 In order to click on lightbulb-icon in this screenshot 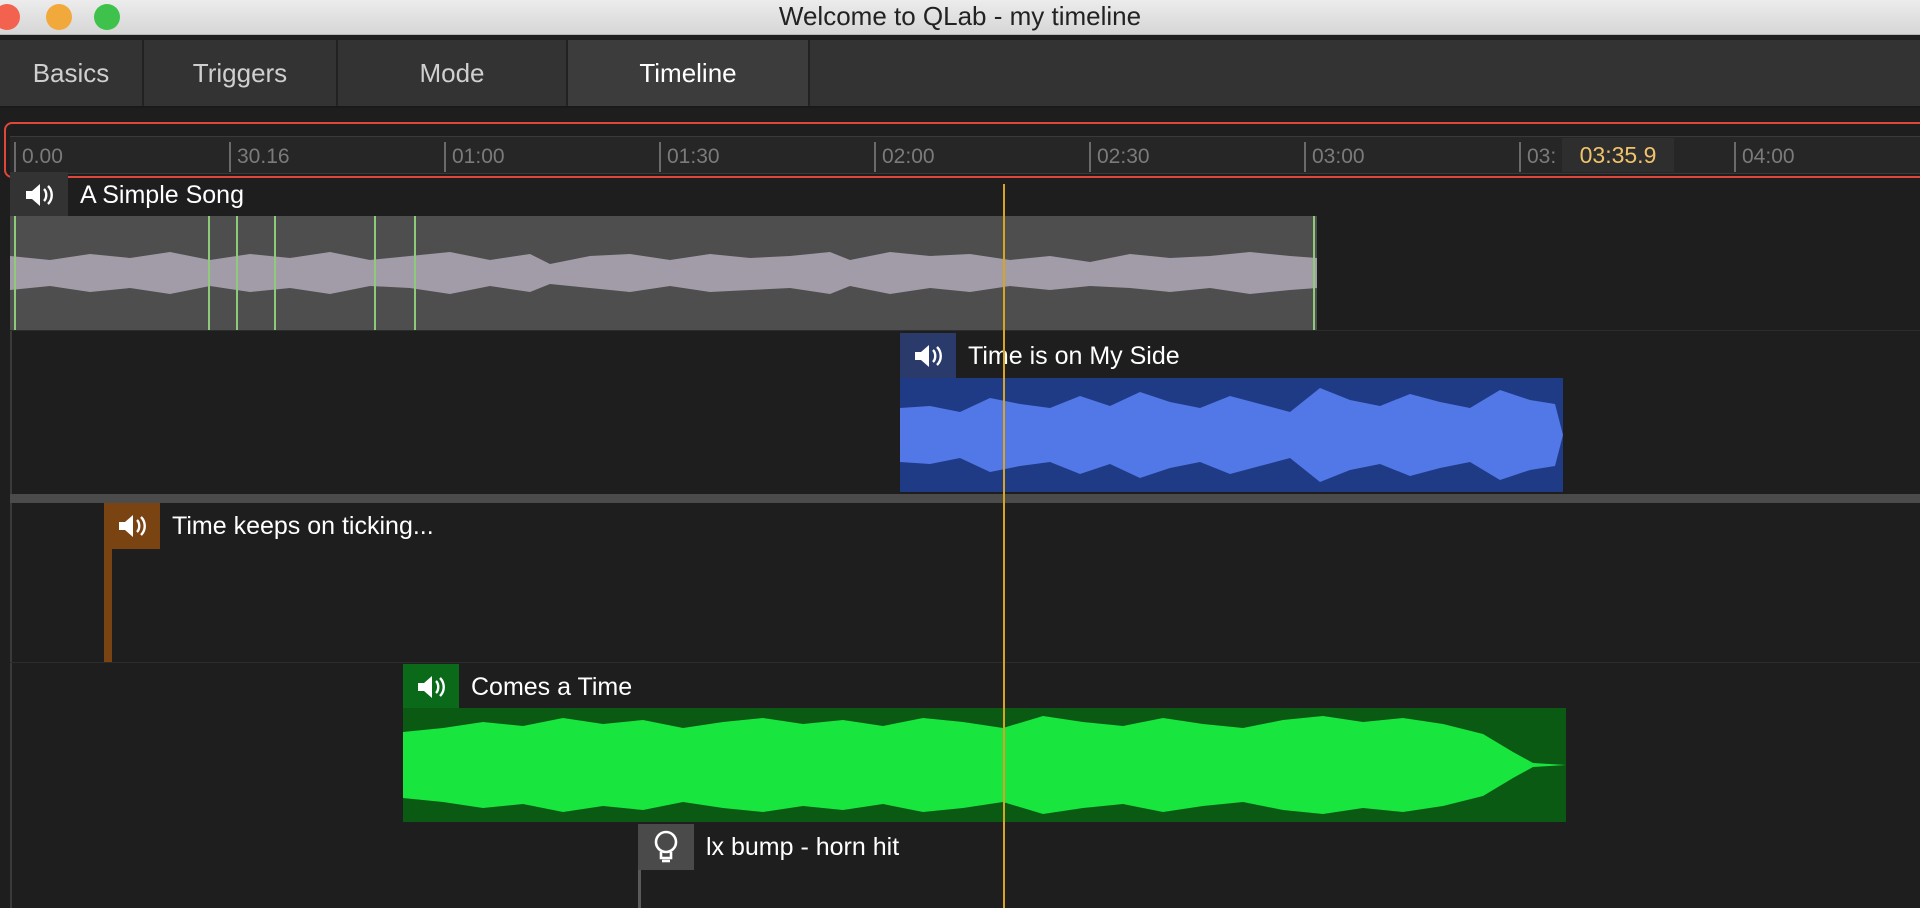, I will do `click(666, 847)`.